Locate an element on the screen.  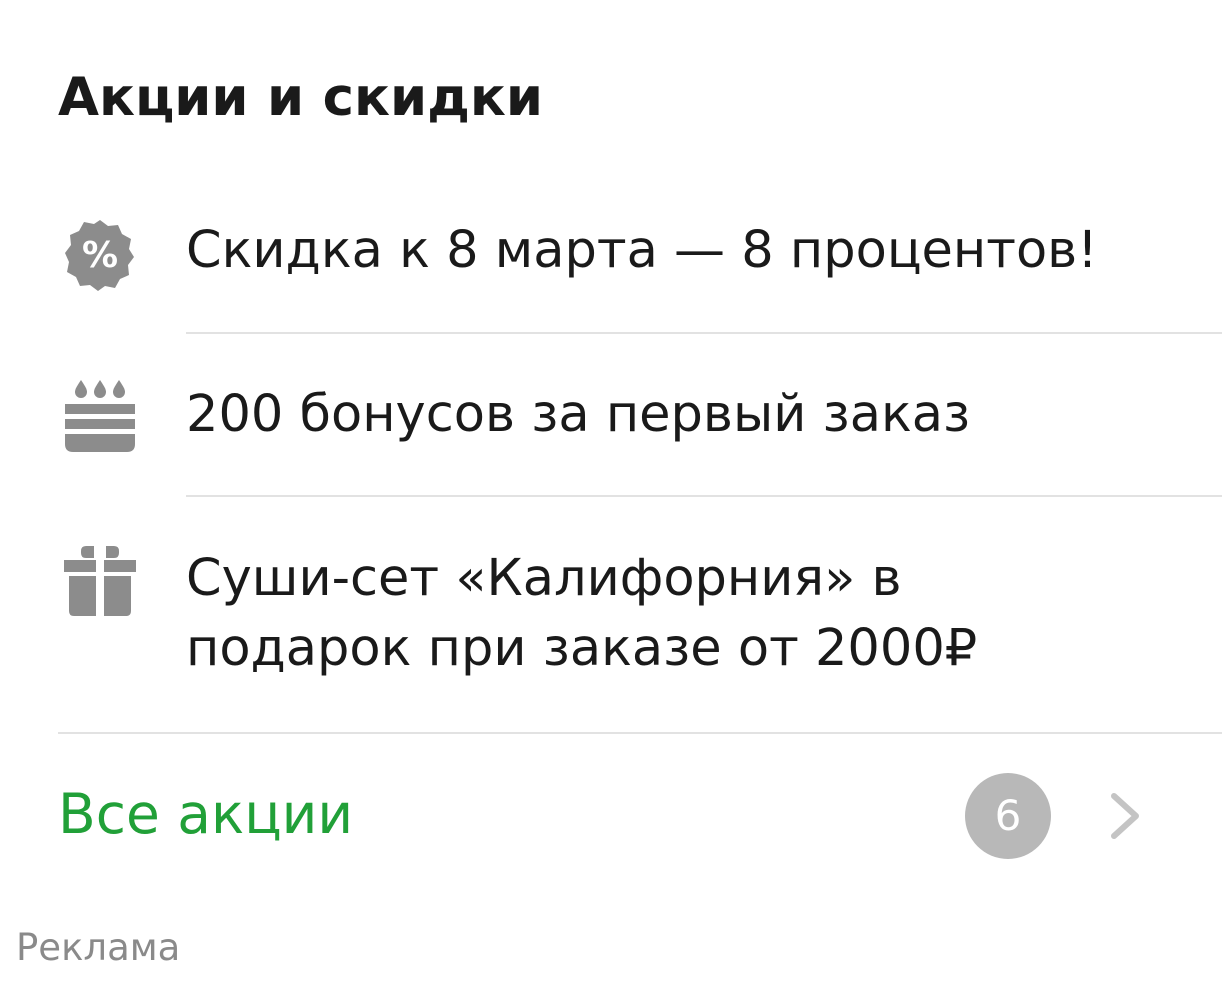
section-title: Акции и скидки is located at coordinates (301, 97).